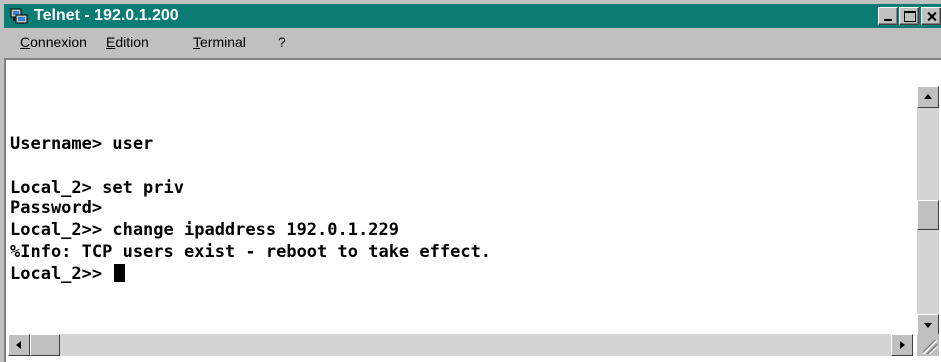  What do you see at coordinates (204, 230) in the screenshot?
I see `terminal-line: Local_2>> change ipaddress 192.0.1.229` at bounding box center [204, 230].